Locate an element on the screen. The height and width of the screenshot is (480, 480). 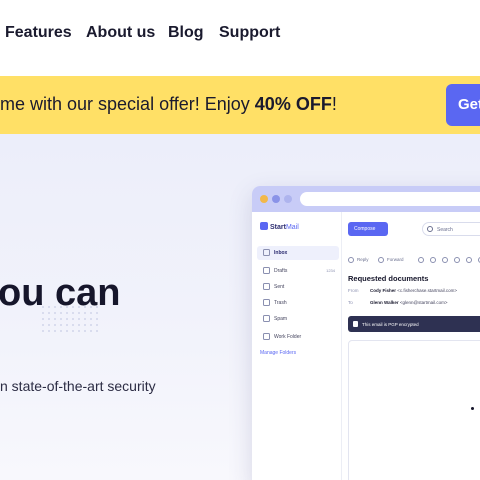
reply-button: Reply is located at coordinates (363, 259).